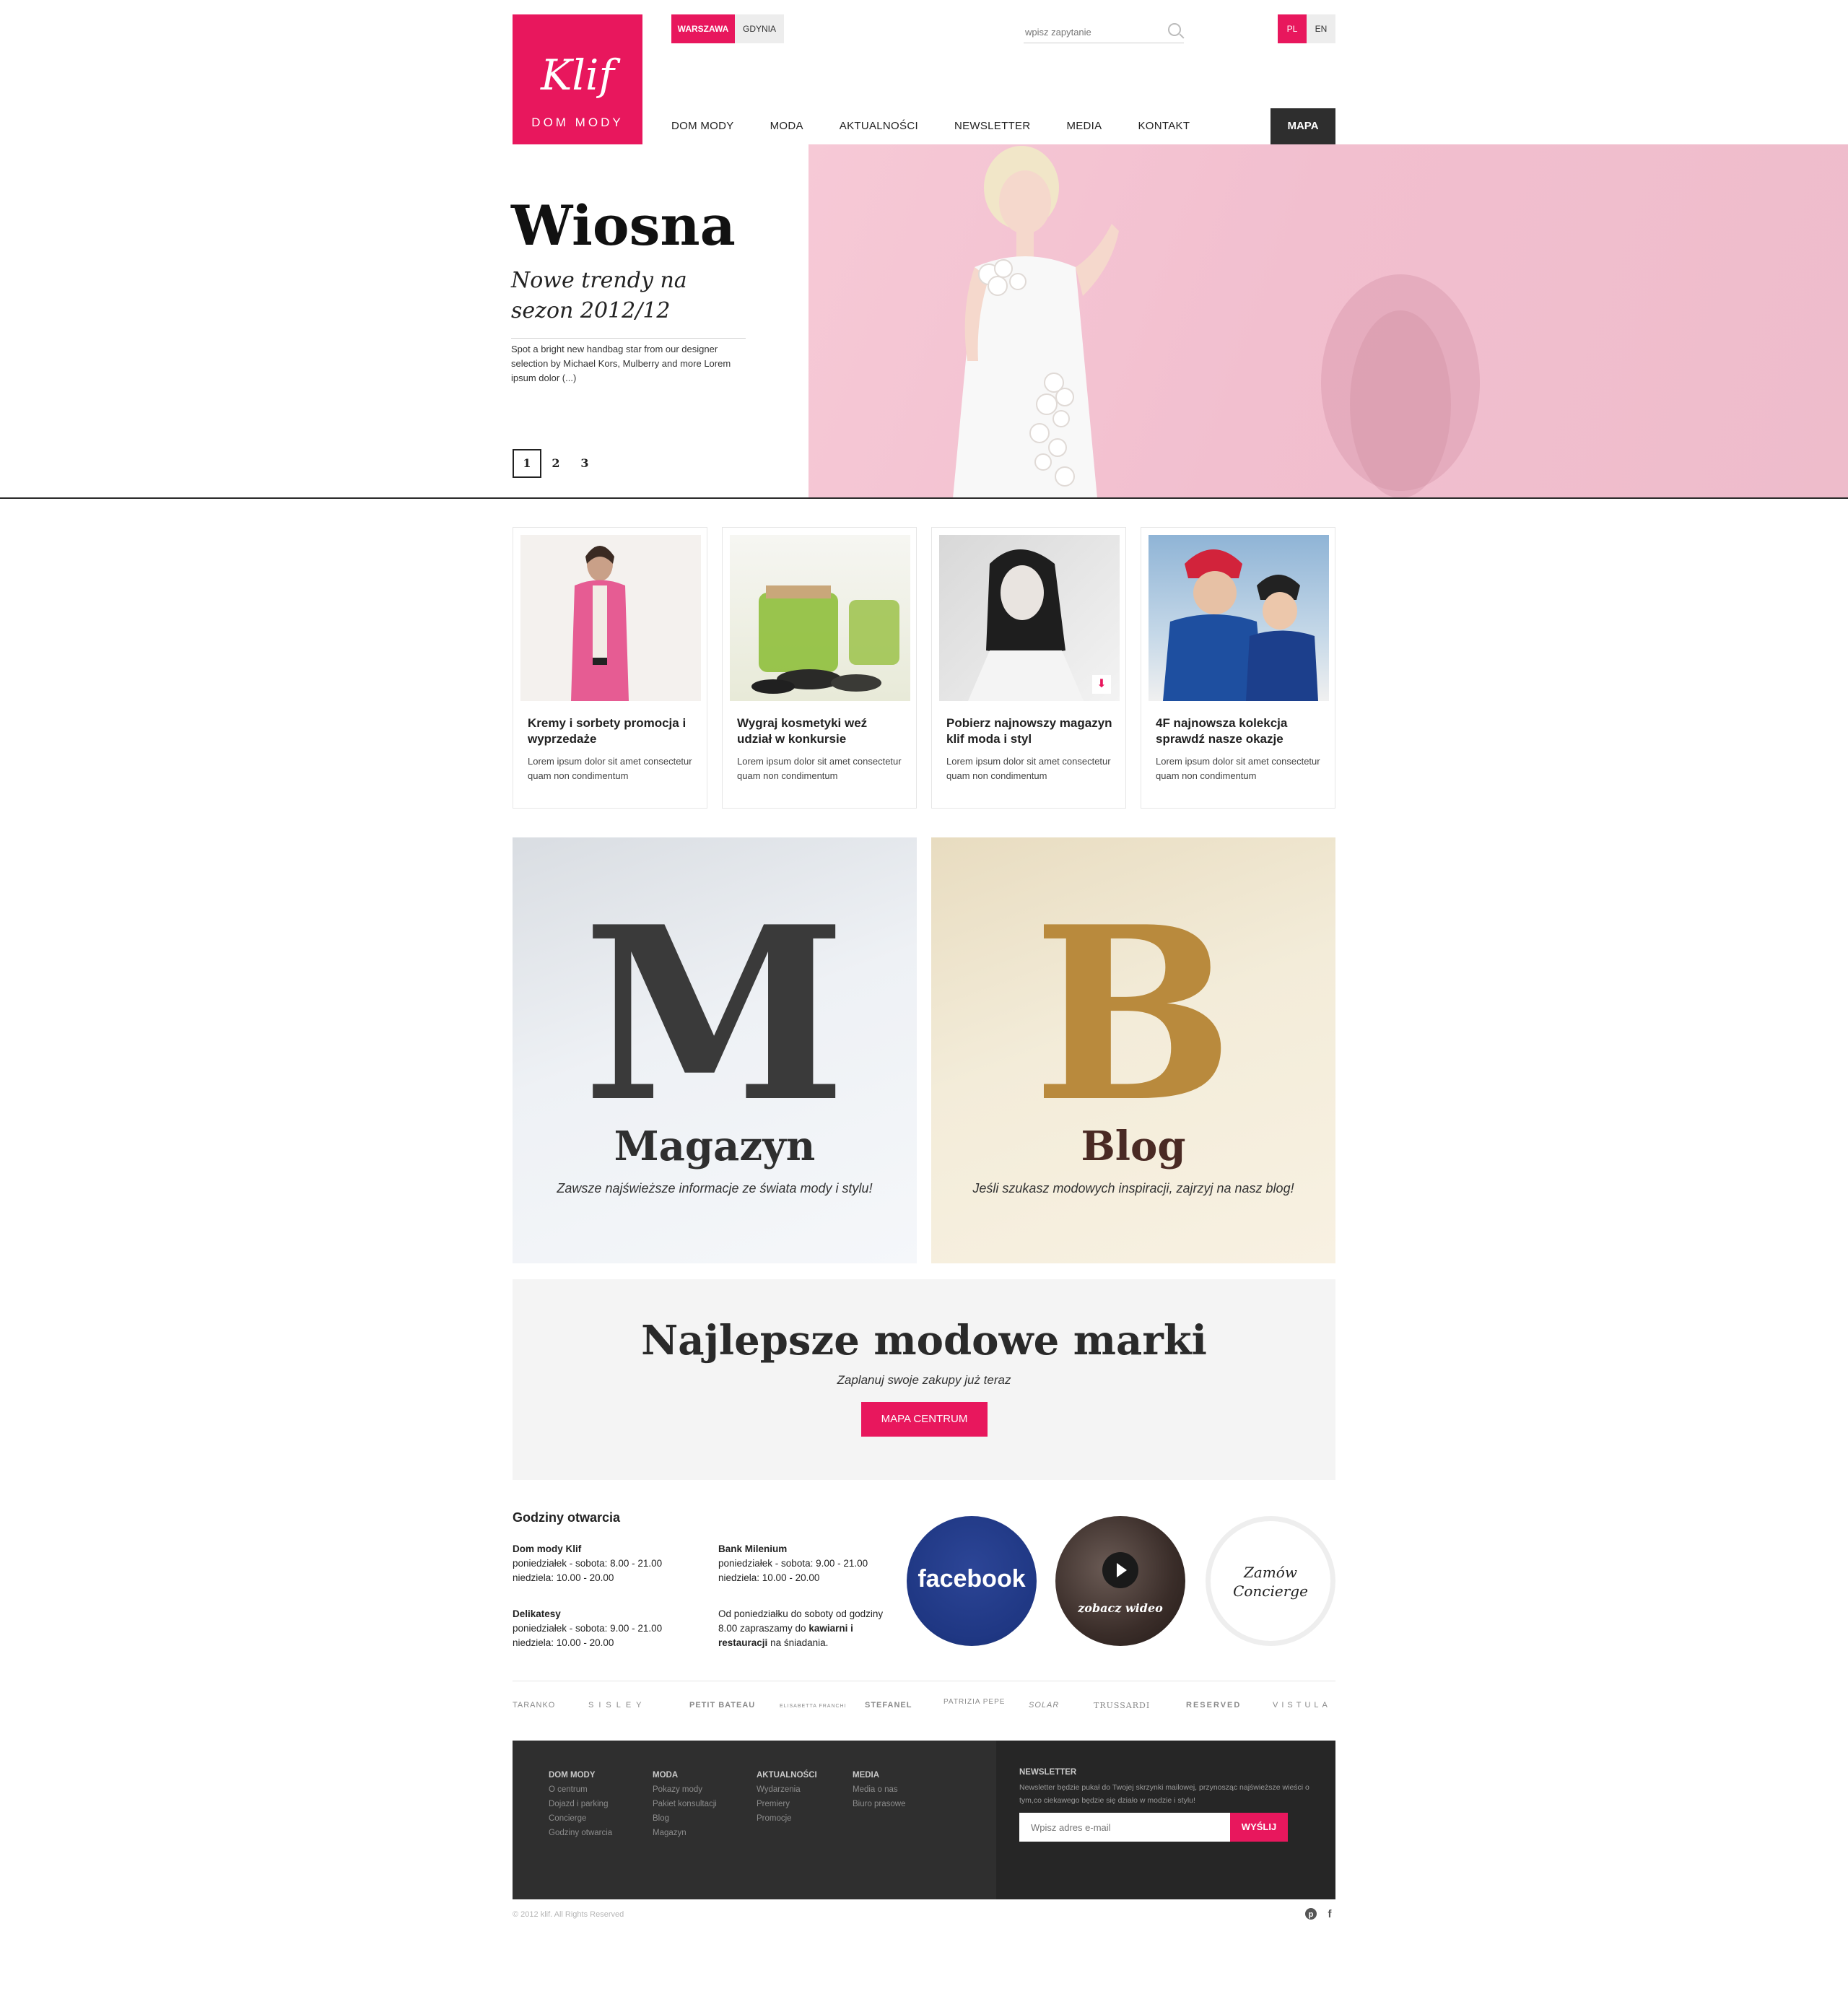 This screenshot has width=1848, height=2012. Describe the element at coordinates (685, 1833) in the screenshot. I see `footer-link: Magazyn` at that location.